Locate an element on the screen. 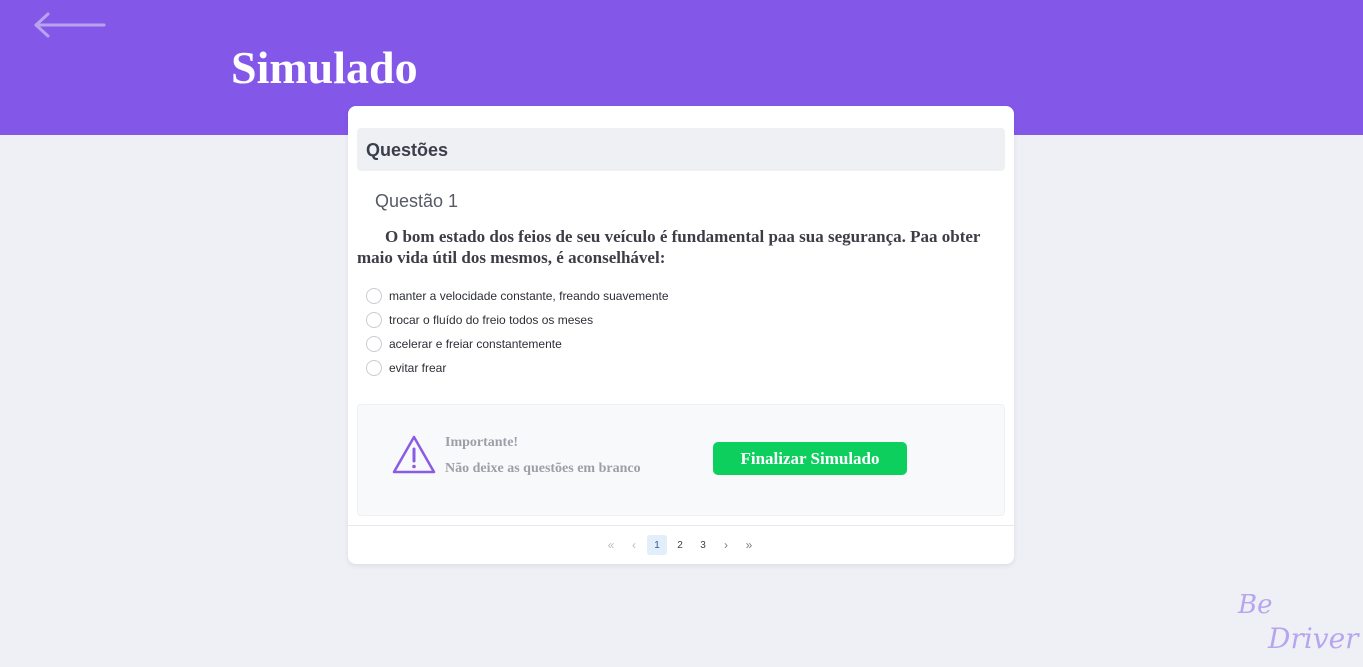  warning-triangle-icon is located at coordinates (414, 454).